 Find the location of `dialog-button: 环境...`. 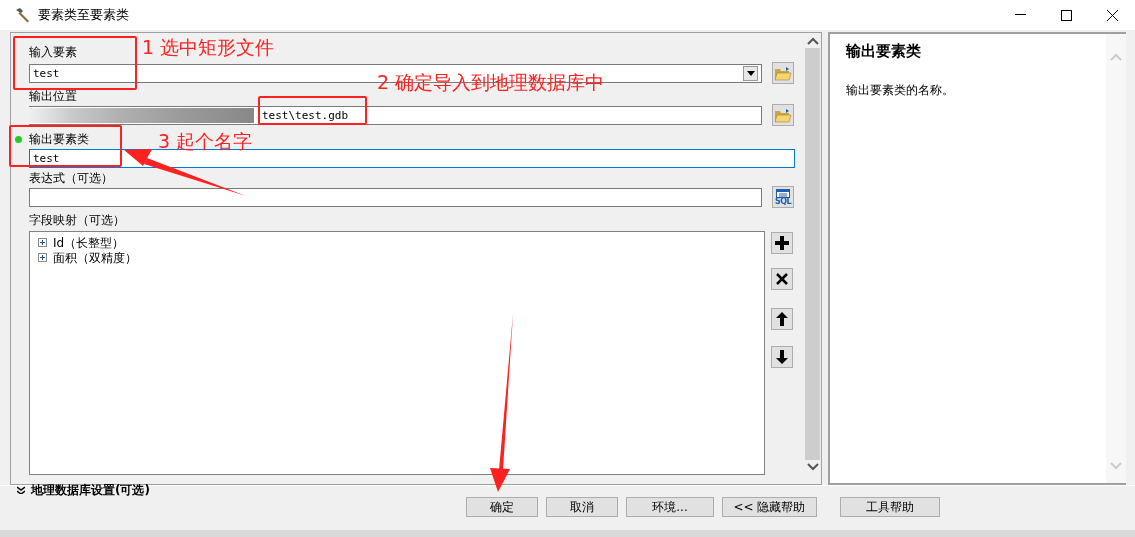

dialog-button: 环境... is located at coordinates (670, 507).